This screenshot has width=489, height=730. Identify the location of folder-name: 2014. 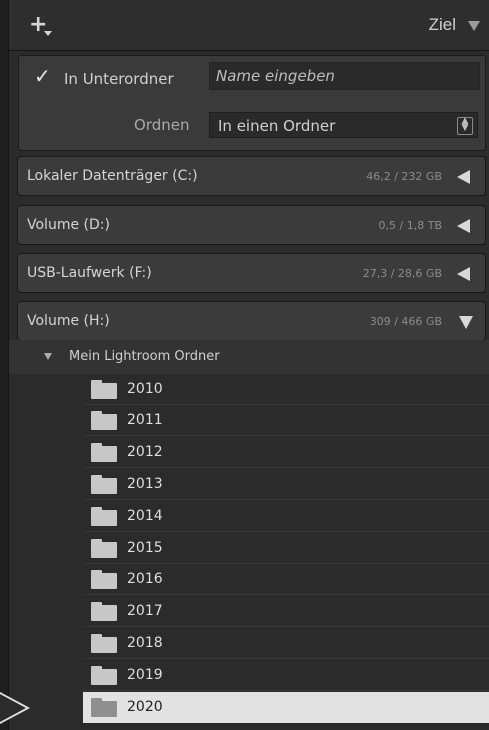
(145, 516).